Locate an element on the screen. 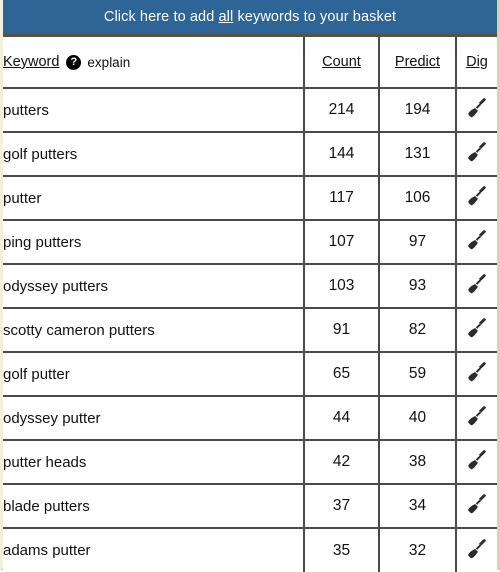 The image size is (500, 572). table-row: adams putter 35 32 is located at coordinates (250, 550).